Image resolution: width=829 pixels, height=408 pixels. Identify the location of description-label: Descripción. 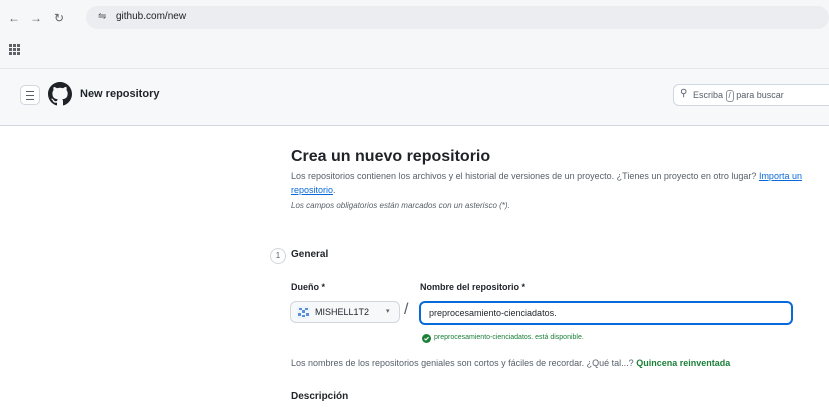
(320, 396).